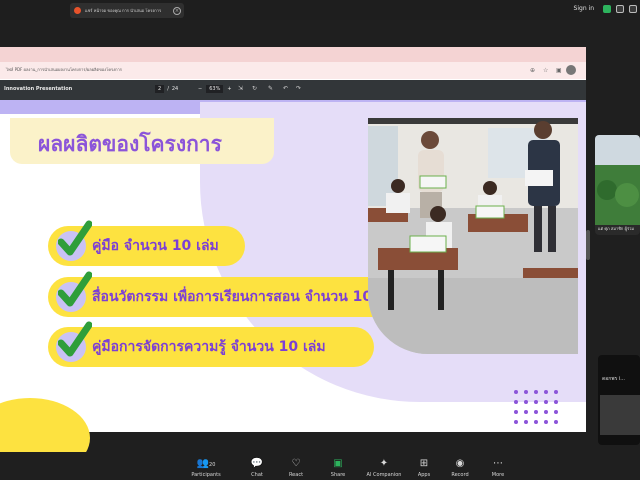 The height and width of the screenshot is (480, 640). What do you see at coordinates (212, 465) in the screenshot?
I see `participants-count: 20` at bounding box center [212, 465].